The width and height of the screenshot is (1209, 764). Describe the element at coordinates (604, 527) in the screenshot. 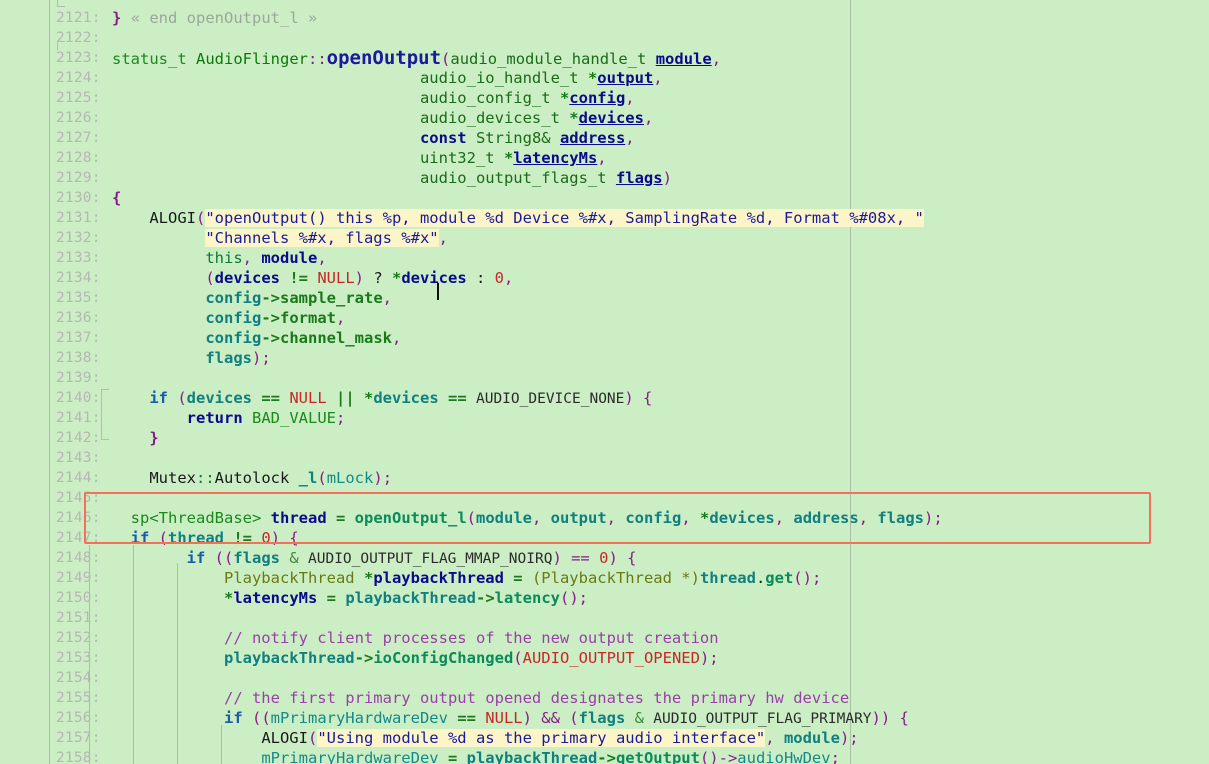

I see `code-line: 2147: if (thread != 0) {` at that location.